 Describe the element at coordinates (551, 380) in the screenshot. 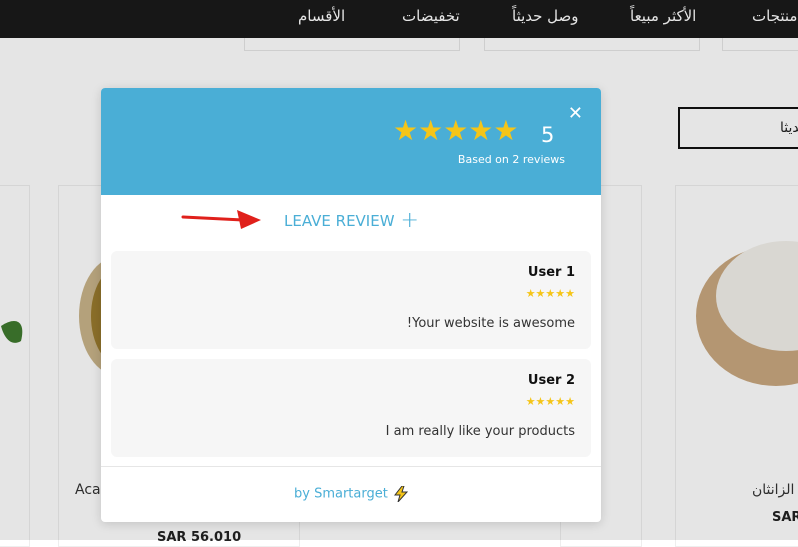

I see `review-author: User 2` at that location.